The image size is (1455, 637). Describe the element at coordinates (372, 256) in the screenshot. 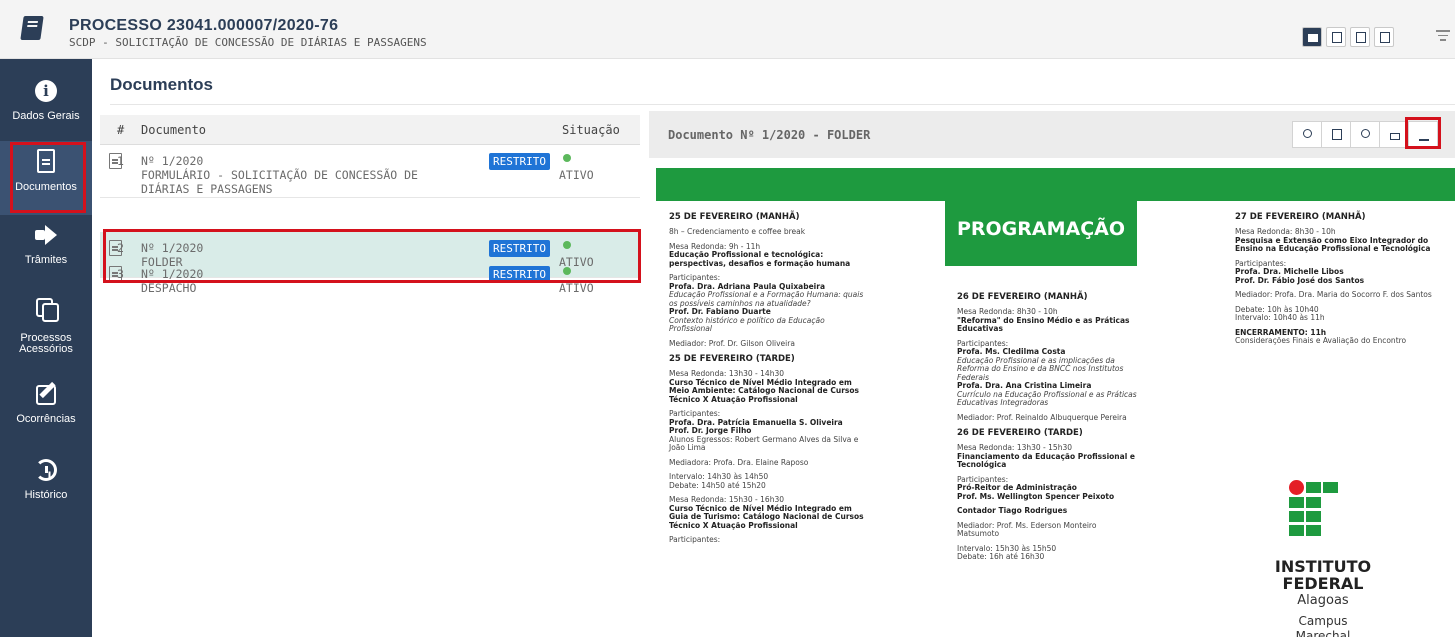

I see `selected-row-highlight` at that location.